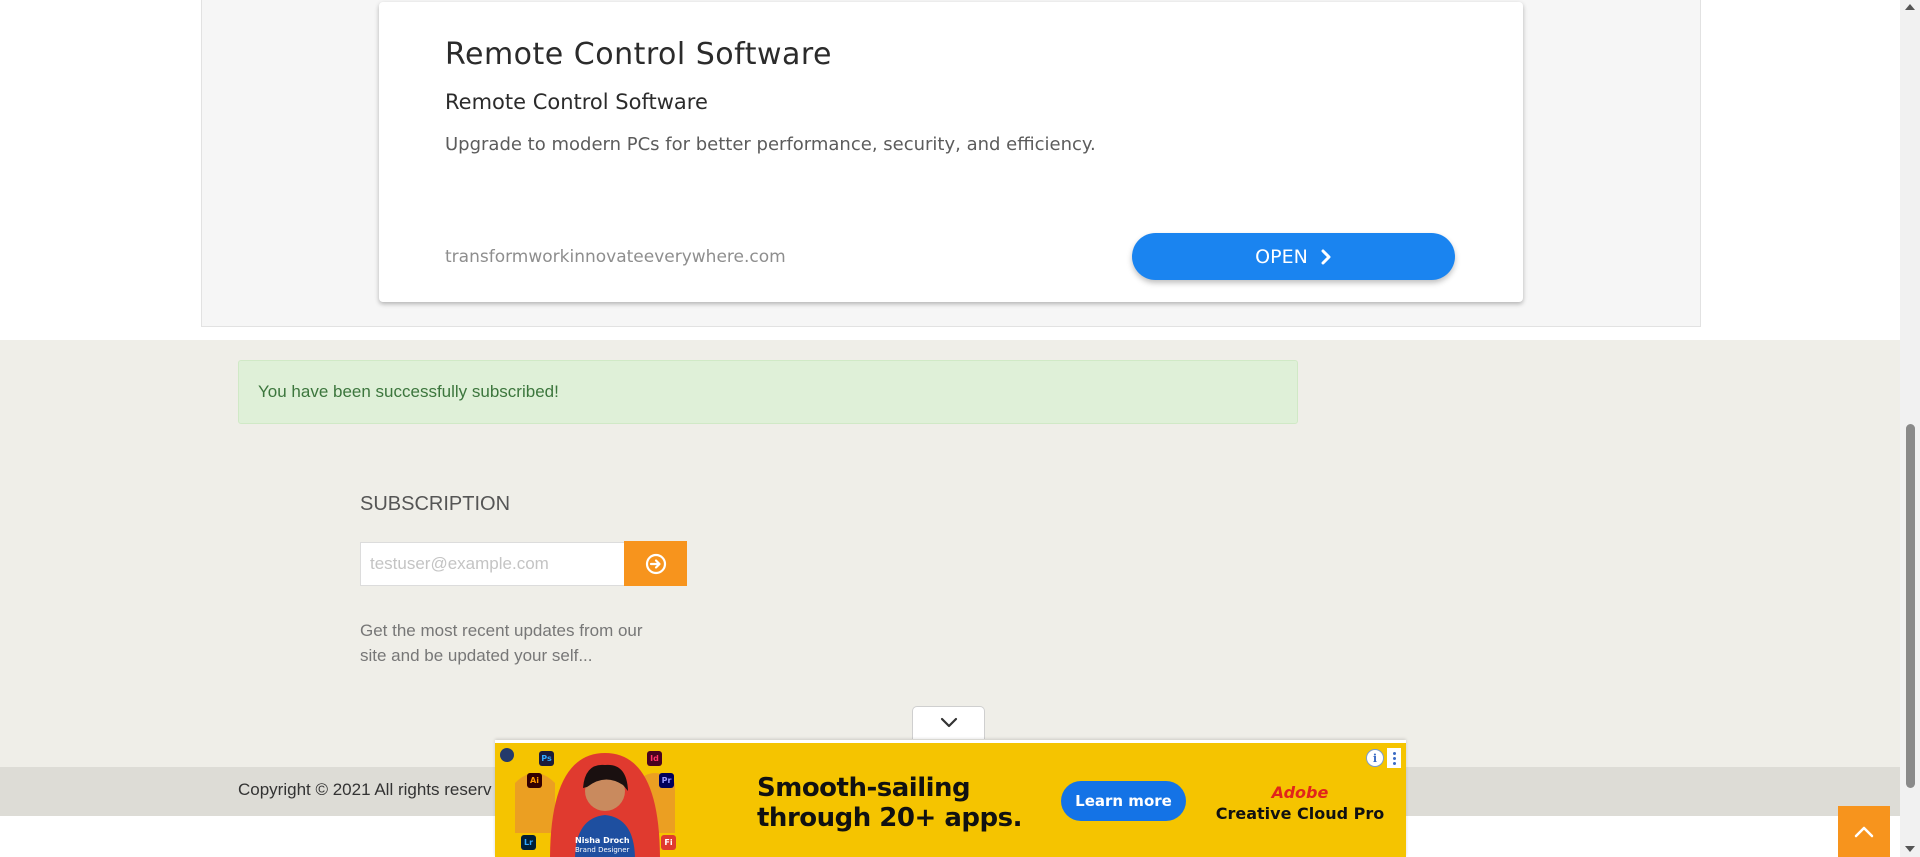 The height and width of the screenshot is (857, 1920). I want to click on chevron-right-icon, so click(1326, 256).